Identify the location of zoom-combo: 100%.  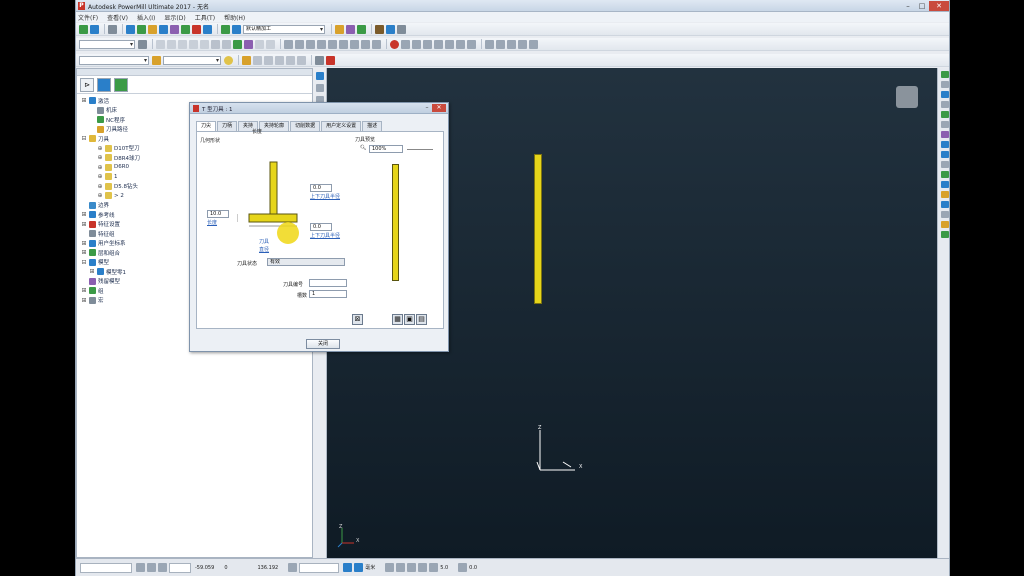
(386, 149).